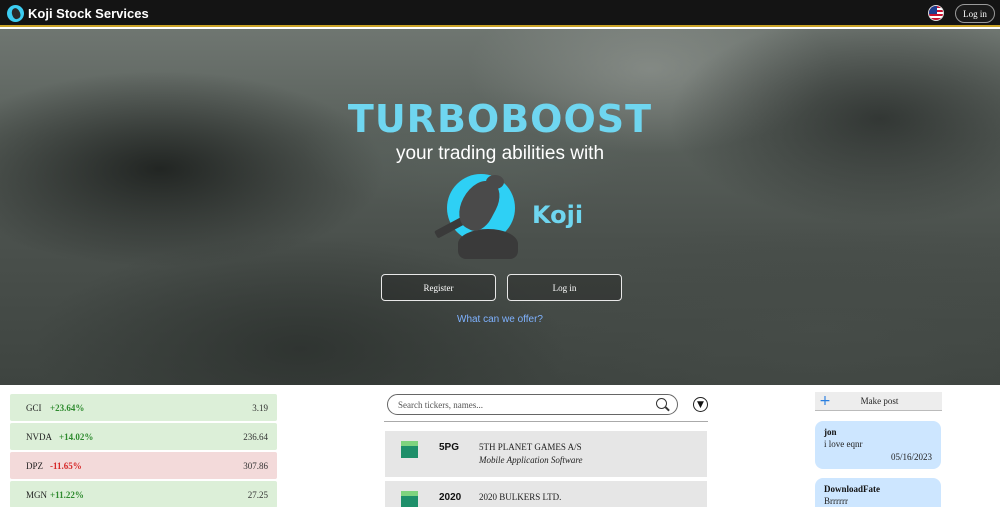 This screenshot has height=507, width=1000. Describe the element at coordinates (530, 447) in the screenshot. I see `stock-name: 5TH PLANET GAMES A/S` at that location.